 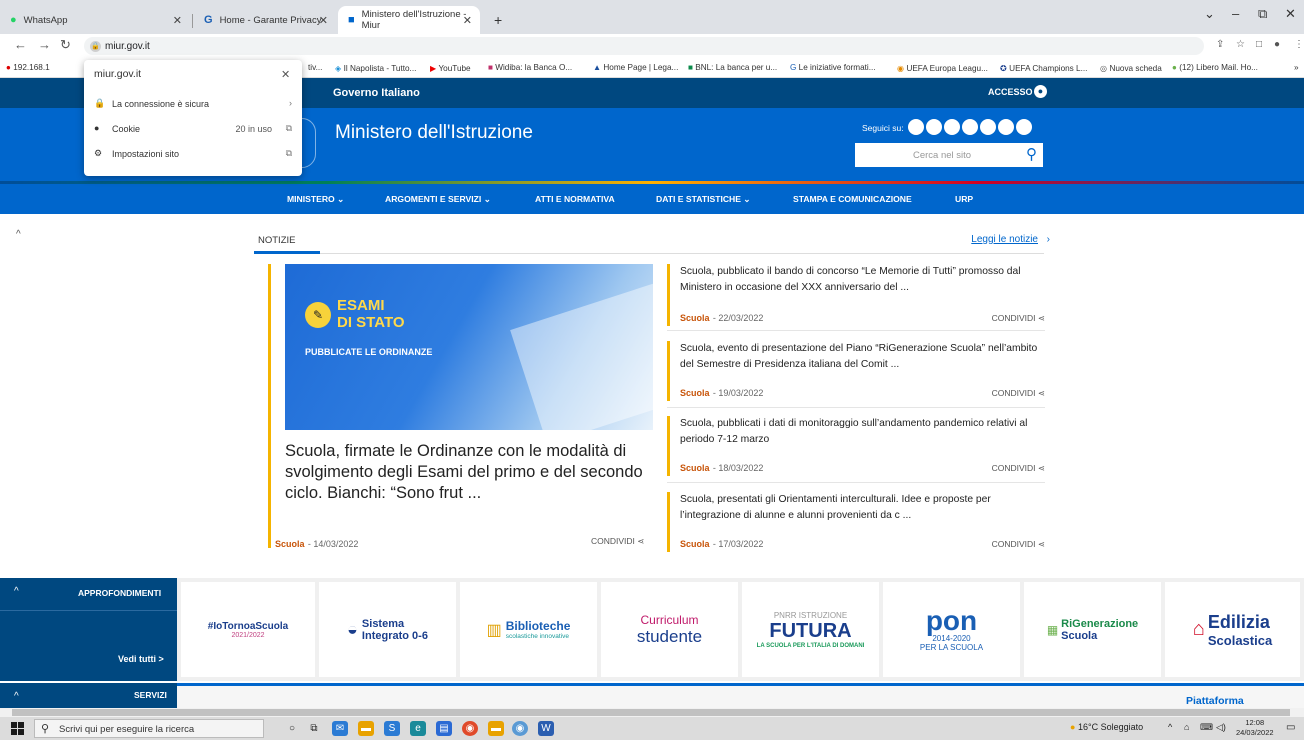 What do you see at coordinates (520, 728) in the screenshot?
I see `chrome-profile-icon: ◉` at bounding box center [520, 728].